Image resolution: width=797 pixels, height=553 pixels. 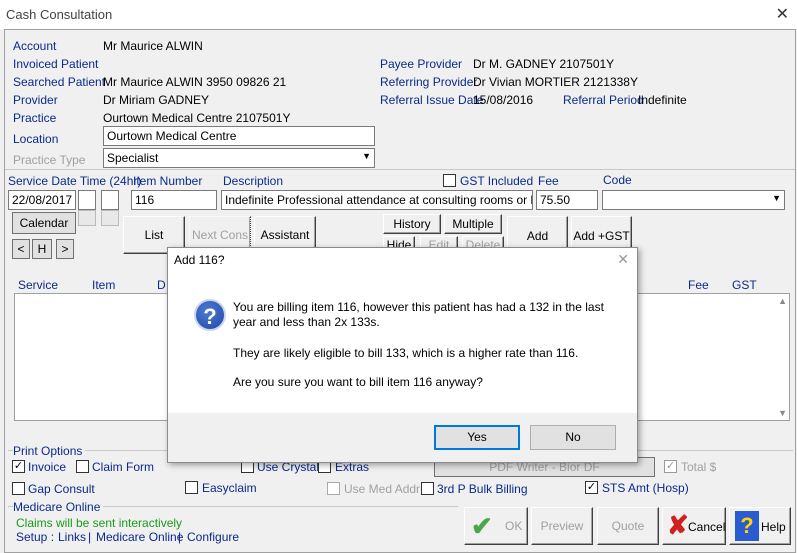 What do you see at coordinates (306, 322) in the screenshot?
I see `dialog-message-1b: year and less than 2x 133s.` at bounding box center [306, 322].